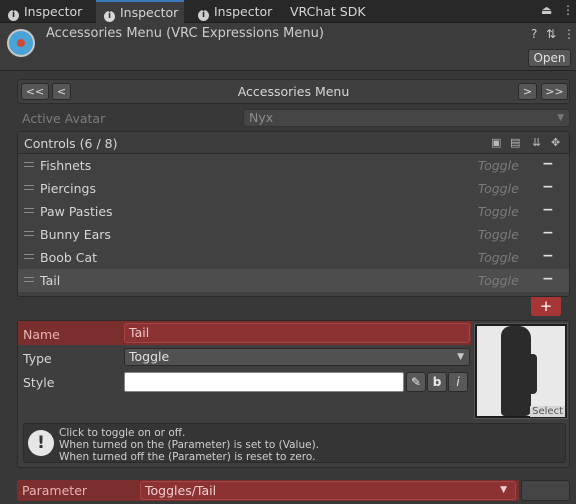  Describe the element at coordinates (41, 334) in the screenshot. I see `name-label: Name` at that location.